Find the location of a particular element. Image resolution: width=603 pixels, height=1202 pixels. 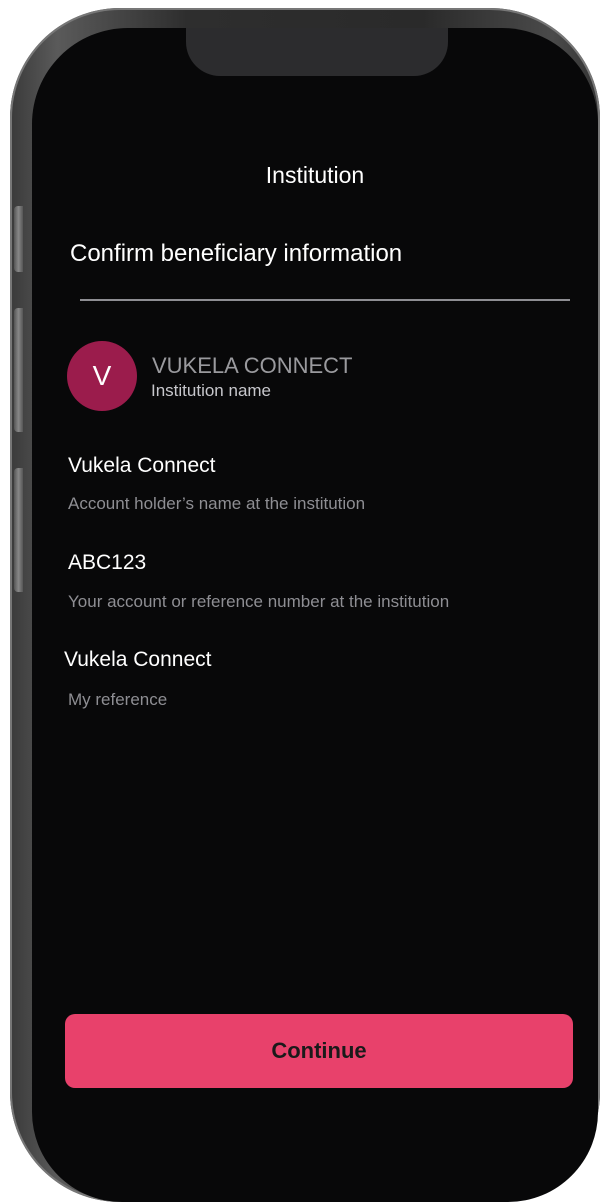

page-title: Institution is located at coordinates (315, 175).